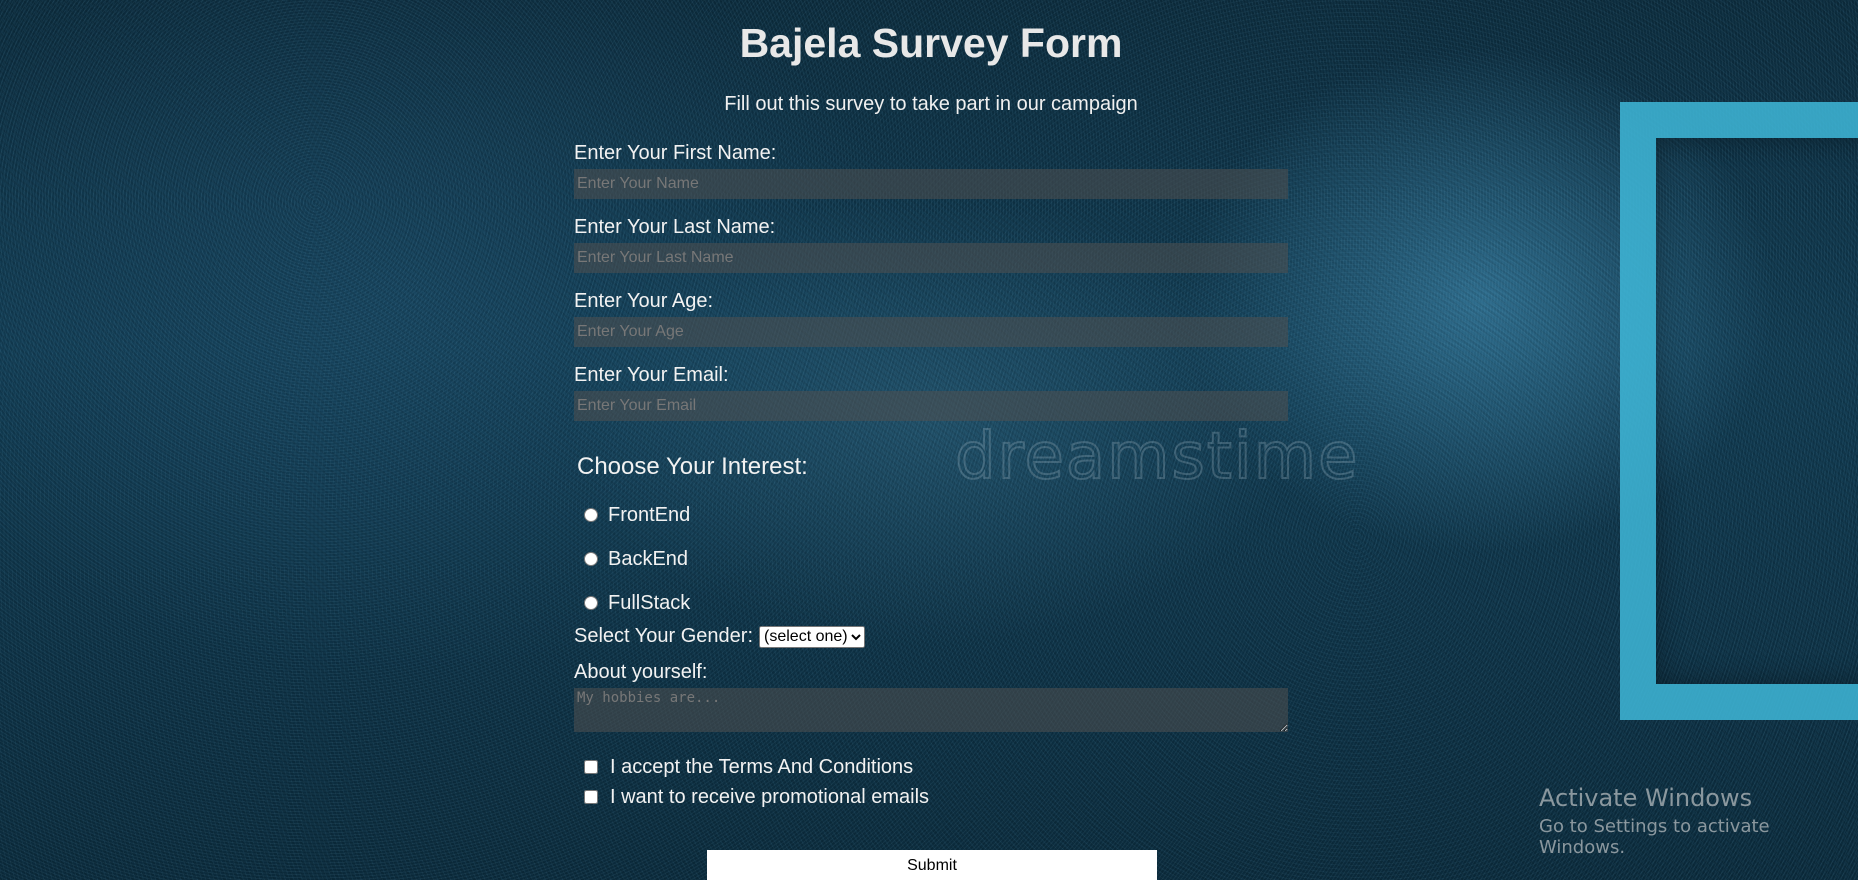 The image size is (1858, 880). What do you see at coordinates (934, 603) in the screenshot?
I see `interest-option-fullstack: FullStack` at bounding box center [934, 603].